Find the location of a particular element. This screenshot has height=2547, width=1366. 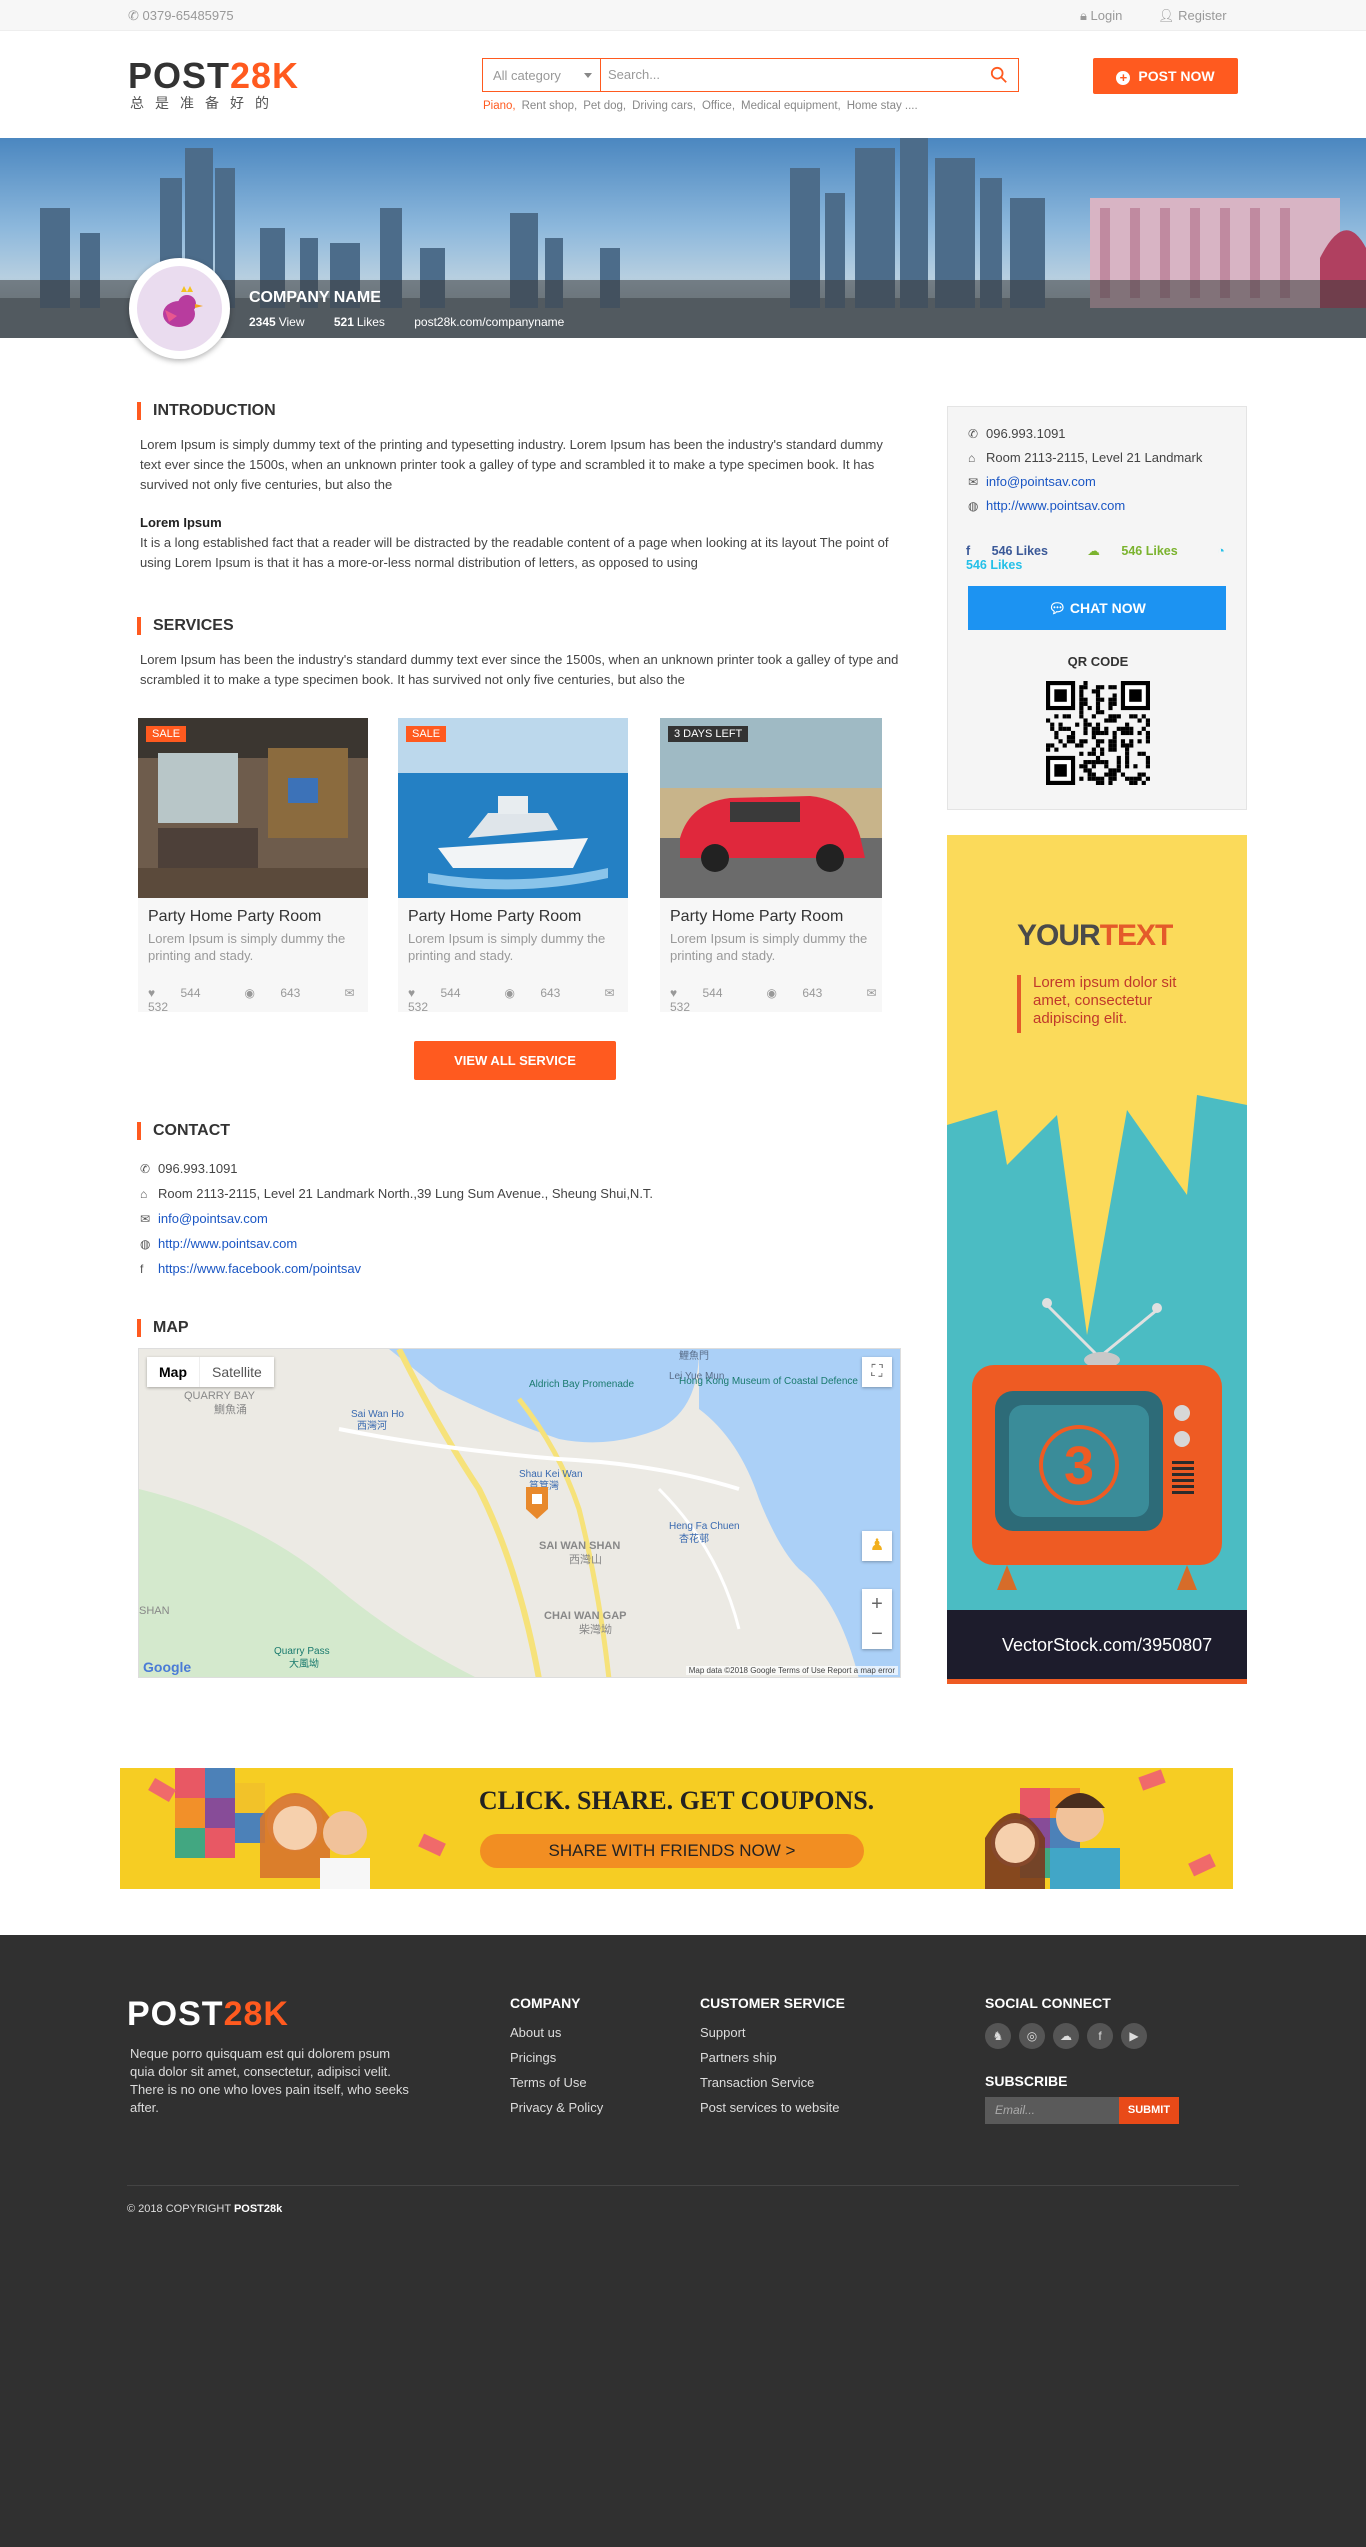

chat-now-button: 💬︎ CHAT NOW is located at coordinates (1097, 608).